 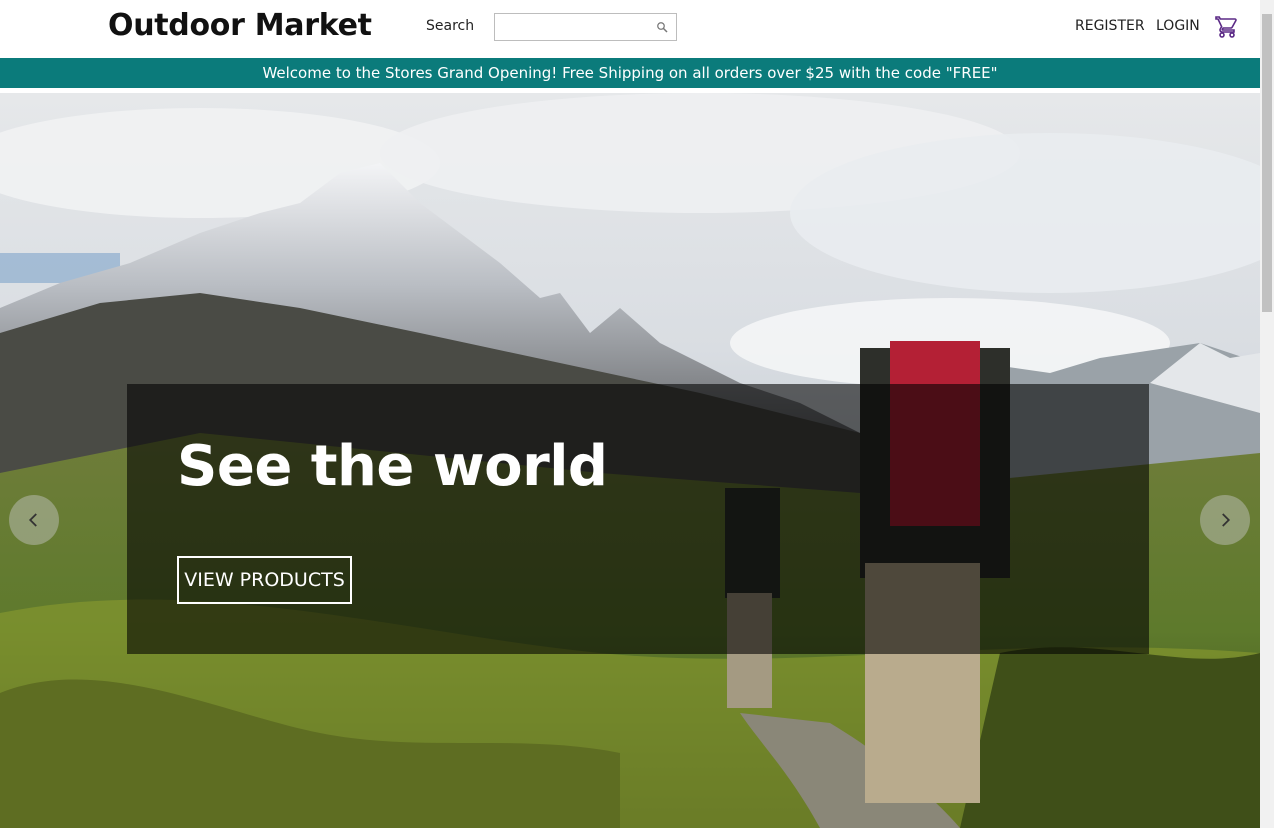 What do you see at coordinates (1267, 163) in the screenshot?
I see `scrollbar-thumb` at bounding box center [1267, 163].